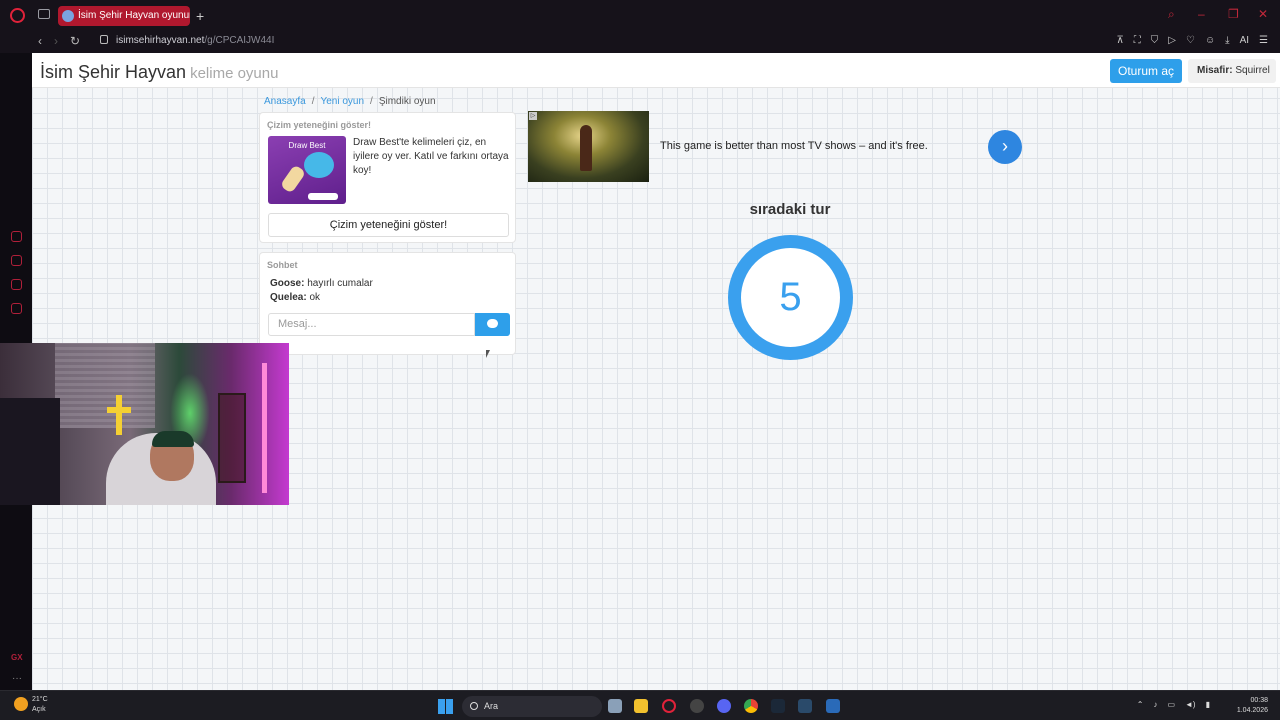  I want to click on browser-toolbar: ⊼ ⛶ ⛉ ▷ ♡ ☺ ⤓ AI ☰, so click(1192, 40).